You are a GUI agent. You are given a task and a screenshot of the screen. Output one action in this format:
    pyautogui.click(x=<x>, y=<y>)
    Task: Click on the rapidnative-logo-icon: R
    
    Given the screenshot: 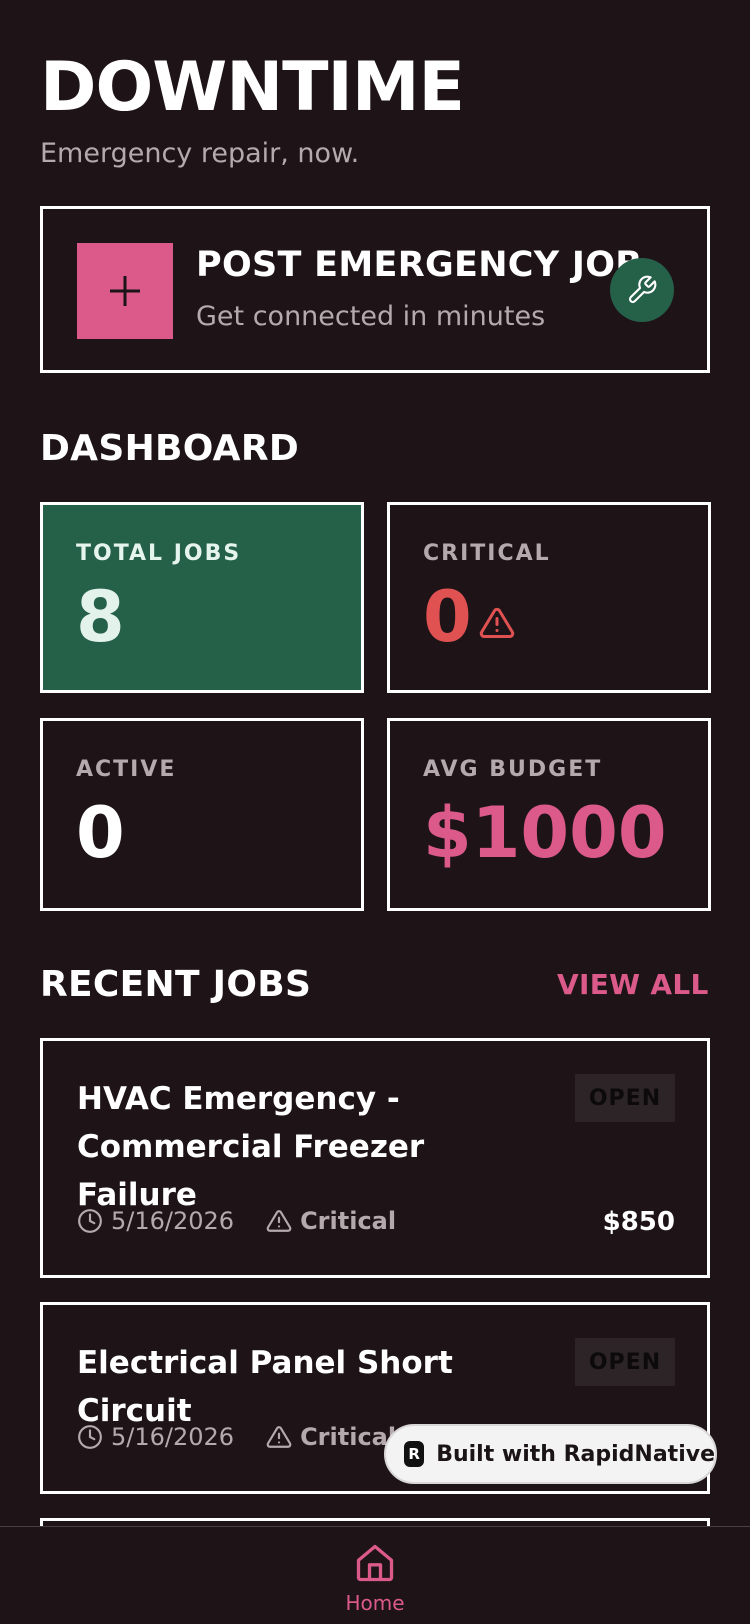 What is the action you would take?
    pyautogui.click(x=414, y=1454)
    